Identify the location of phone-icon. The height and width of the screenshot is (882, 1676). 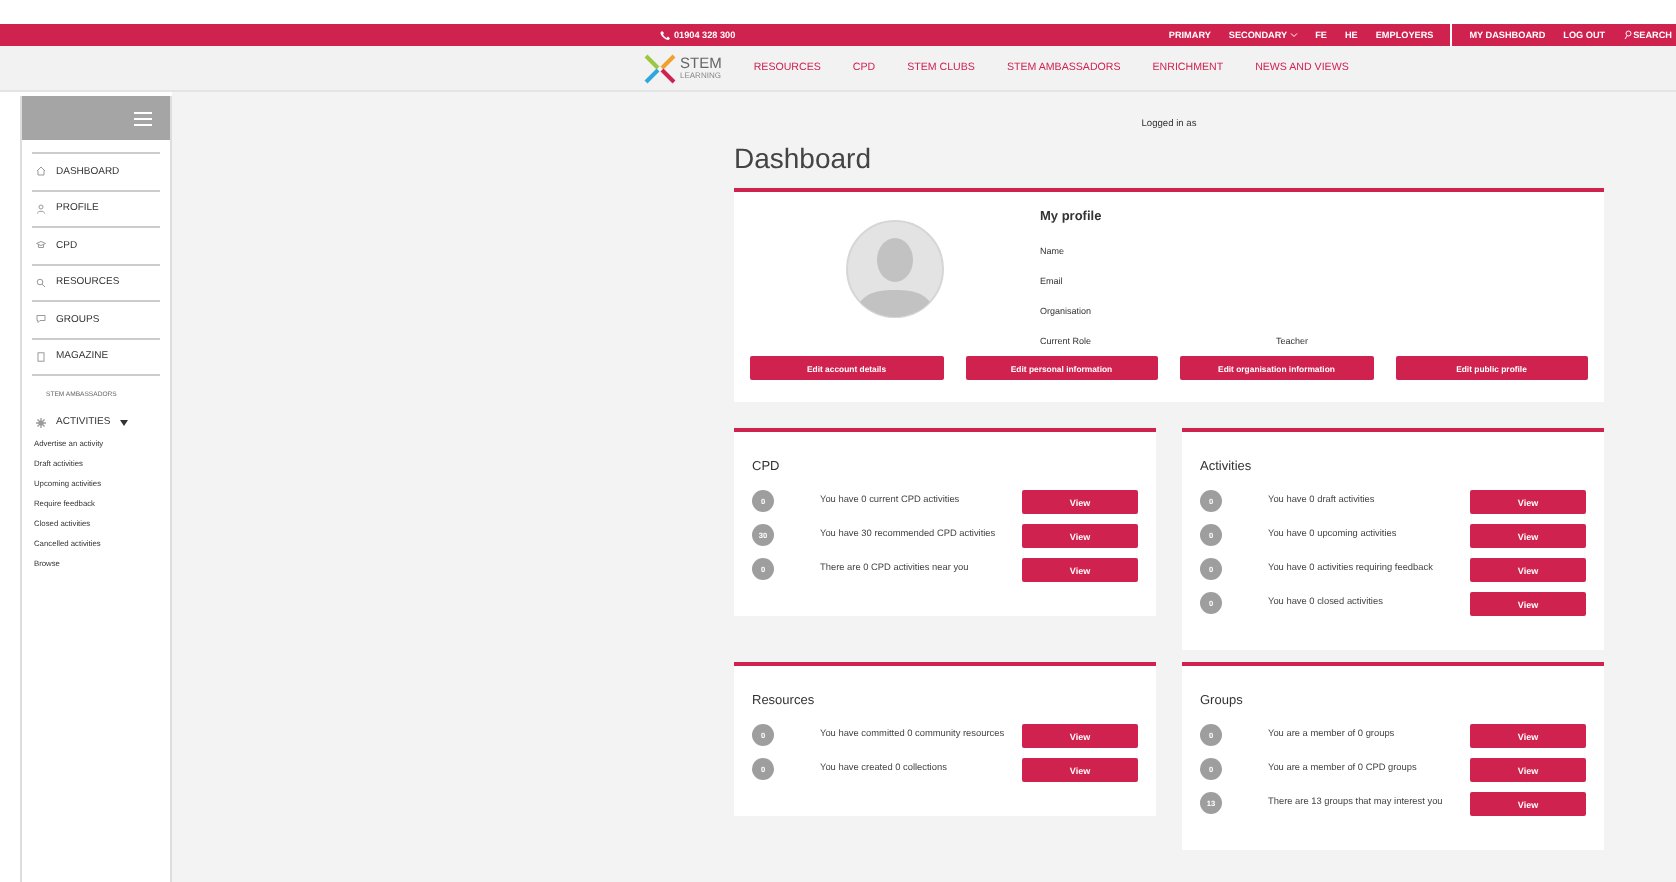
(665, 35).